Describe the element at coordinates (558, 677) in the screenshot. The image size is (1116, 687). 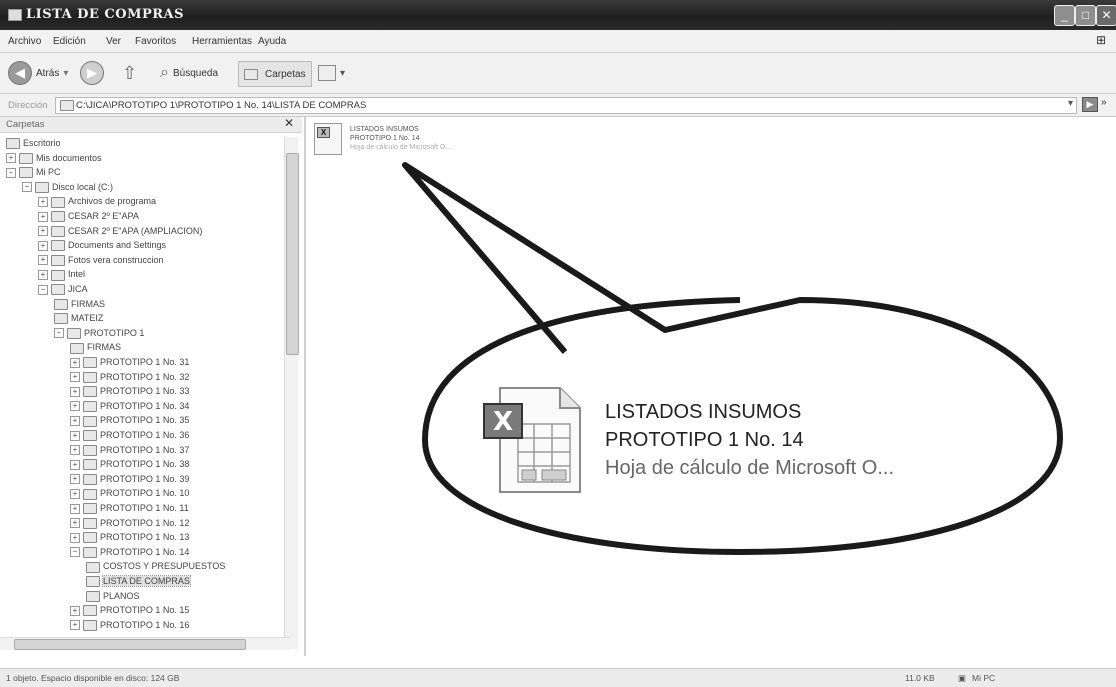
I see `status-bar: 1 objeto. Espacio disponible en disco` at that location.